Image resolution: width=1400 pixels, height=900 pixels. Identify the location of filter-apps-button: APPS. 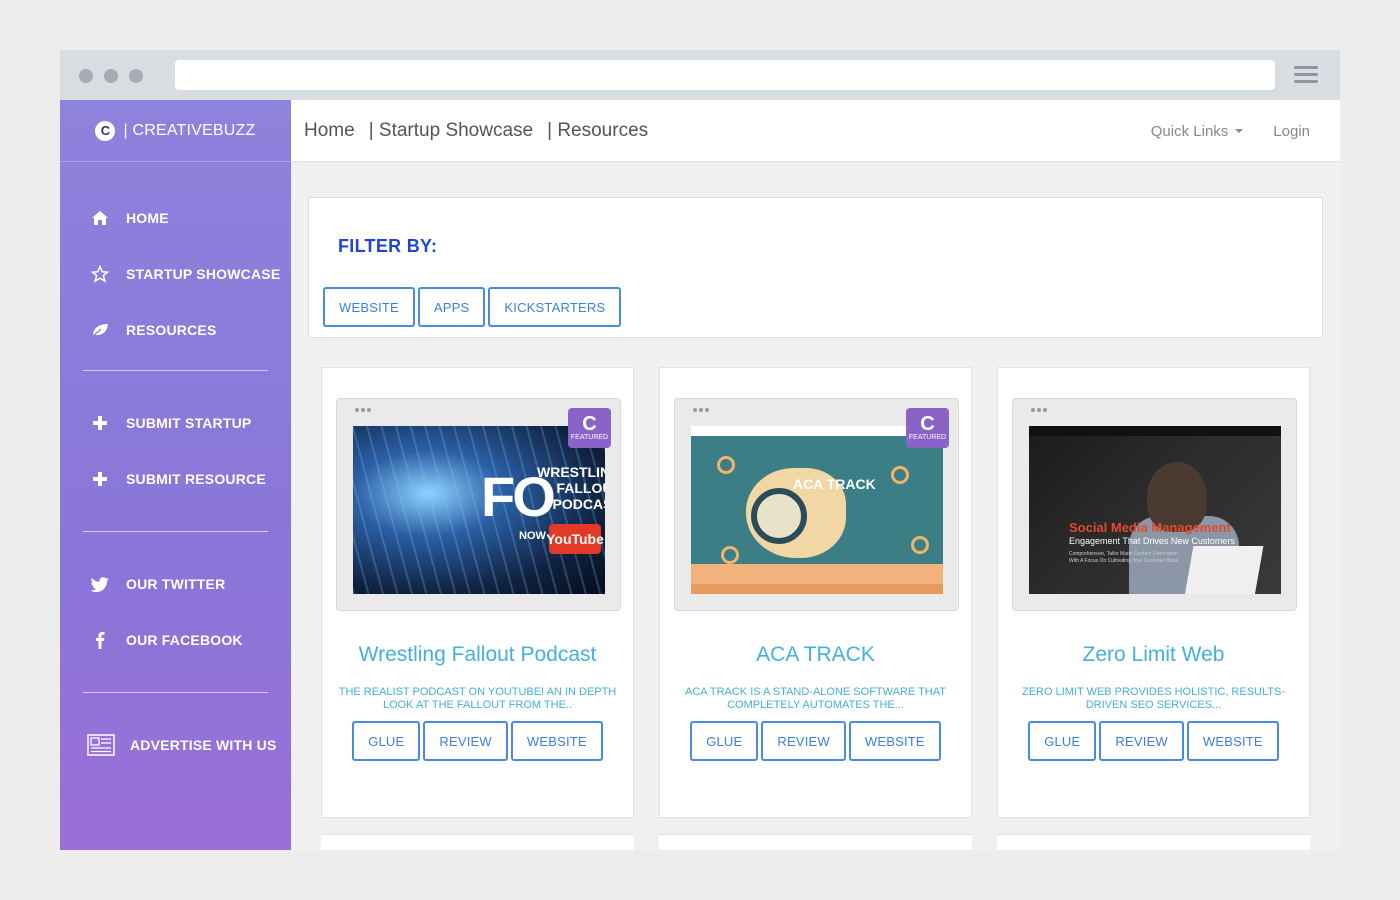
(451, 307).